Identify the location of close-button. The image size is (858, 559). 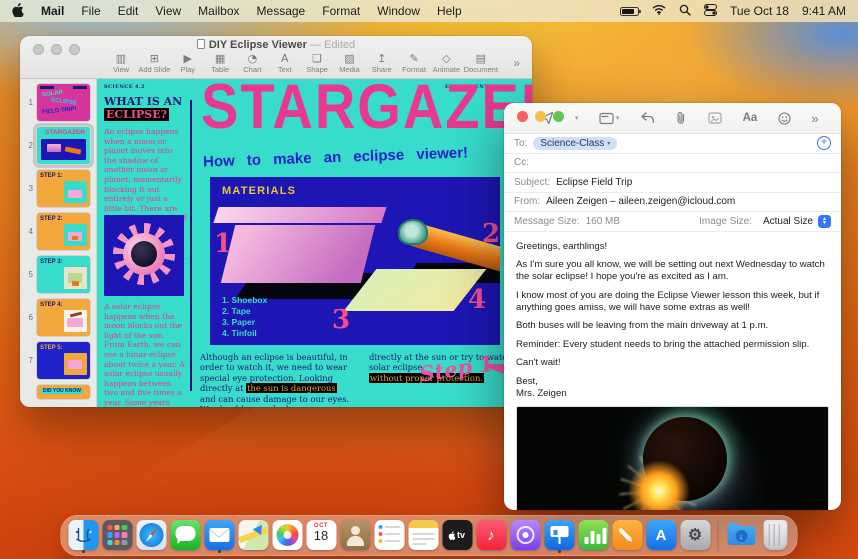
(522, 116).